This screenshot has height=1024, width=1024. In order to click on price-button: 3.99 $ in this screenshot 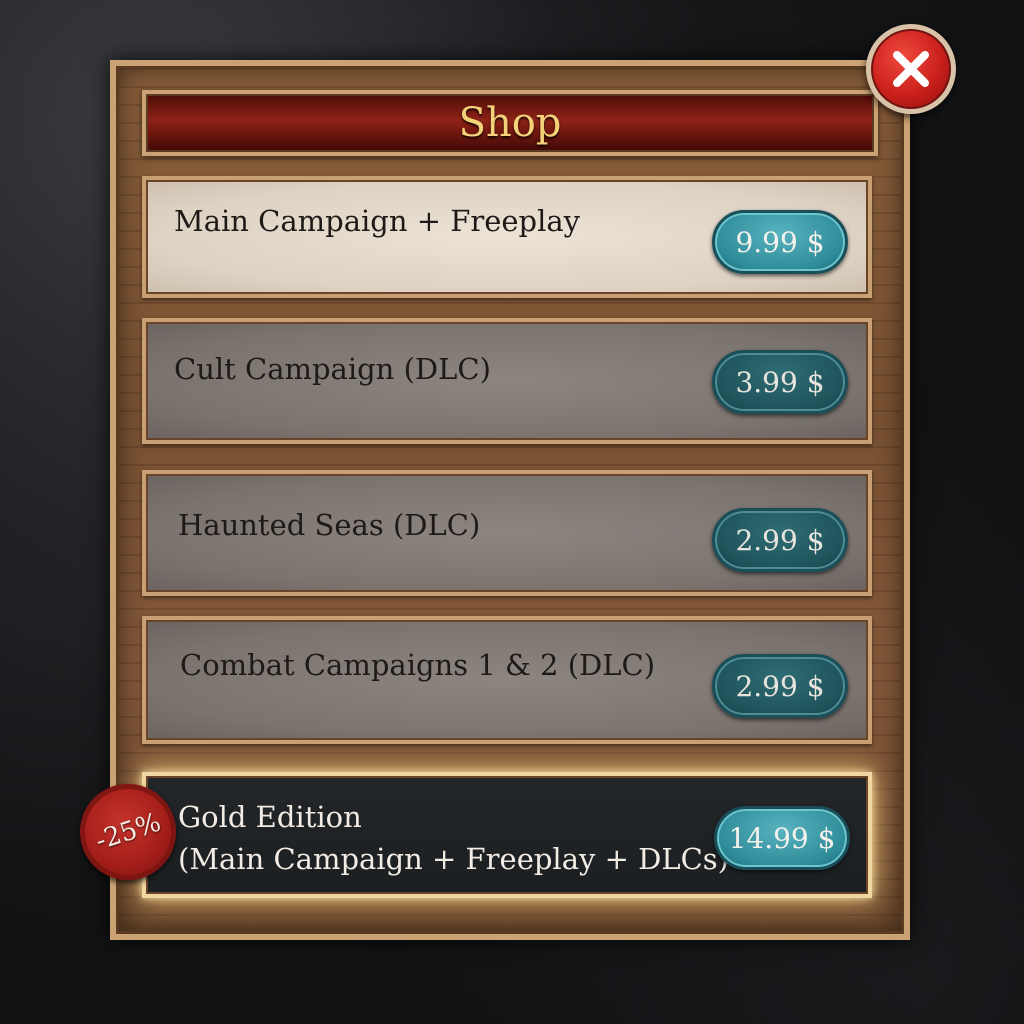, I will do `click(780, 382)`.